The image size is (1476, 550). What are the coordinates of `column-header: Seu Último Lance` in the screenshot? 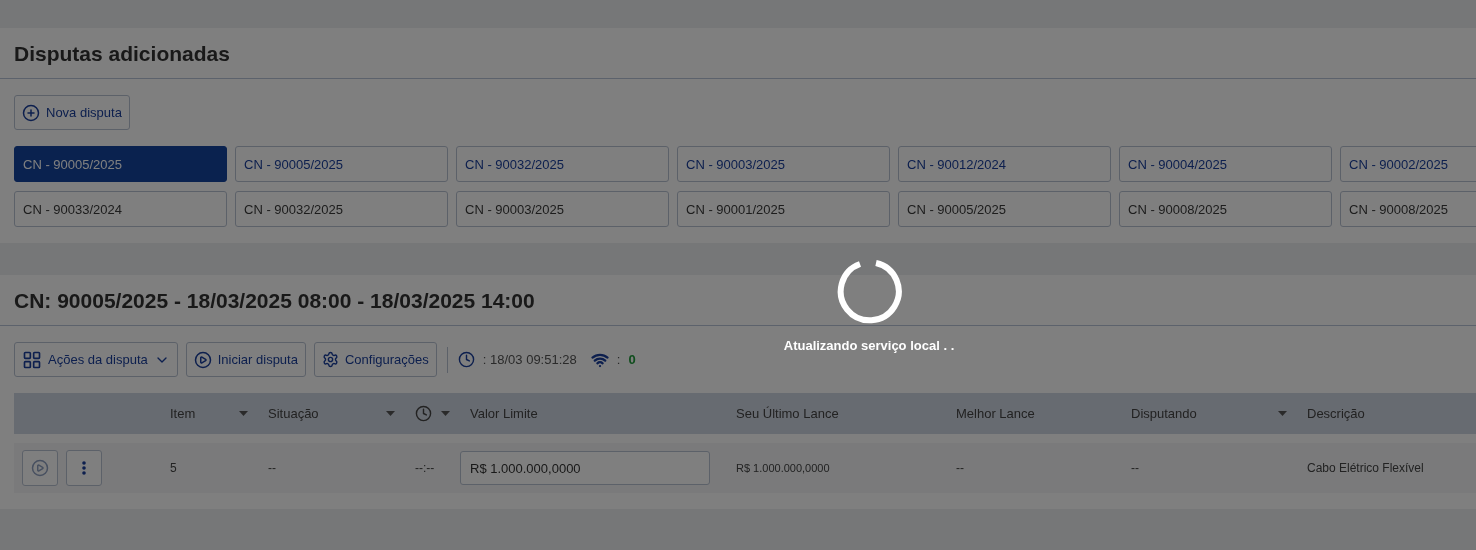 It's located at (787, 413).